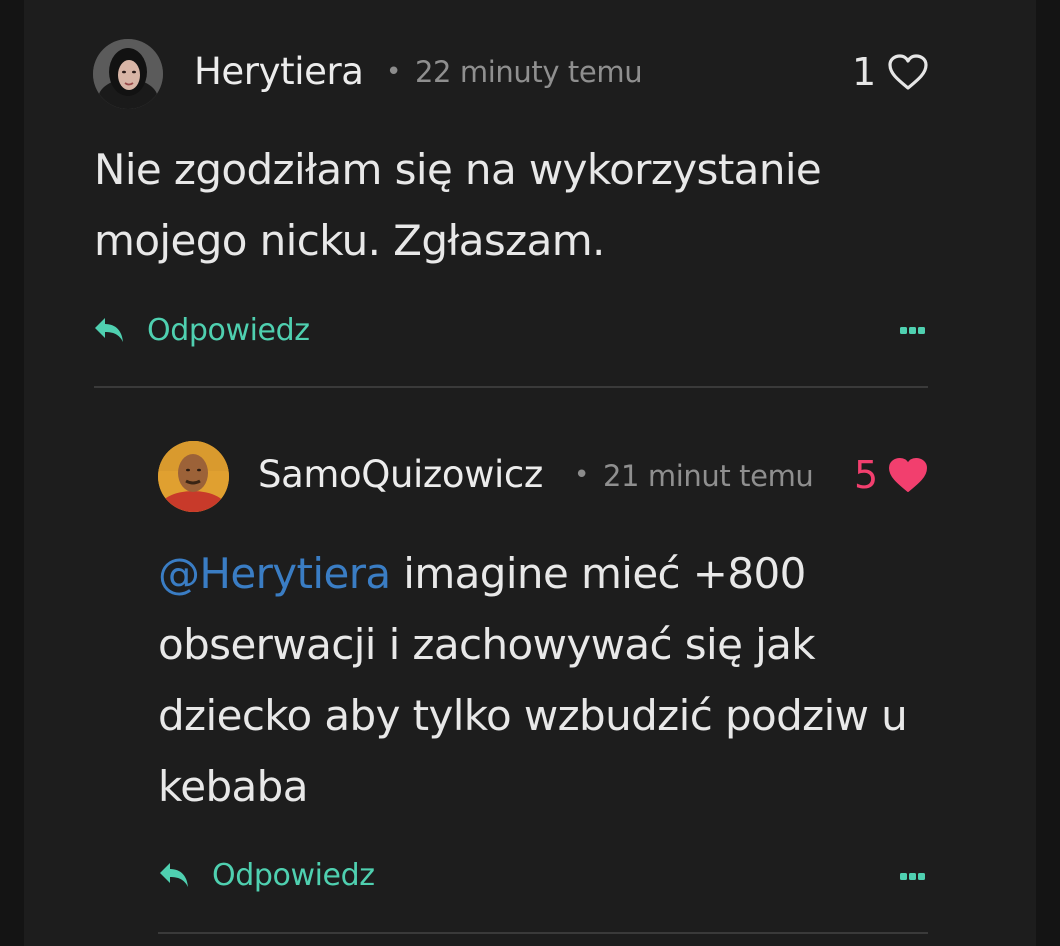 Image resolution: width=1060 pixels, height=946 pixels. Describe the element at coordinates (487, 644) in the screenshot. I see `comment-body-line: obserwacji i zachowywać się jak` at that location.